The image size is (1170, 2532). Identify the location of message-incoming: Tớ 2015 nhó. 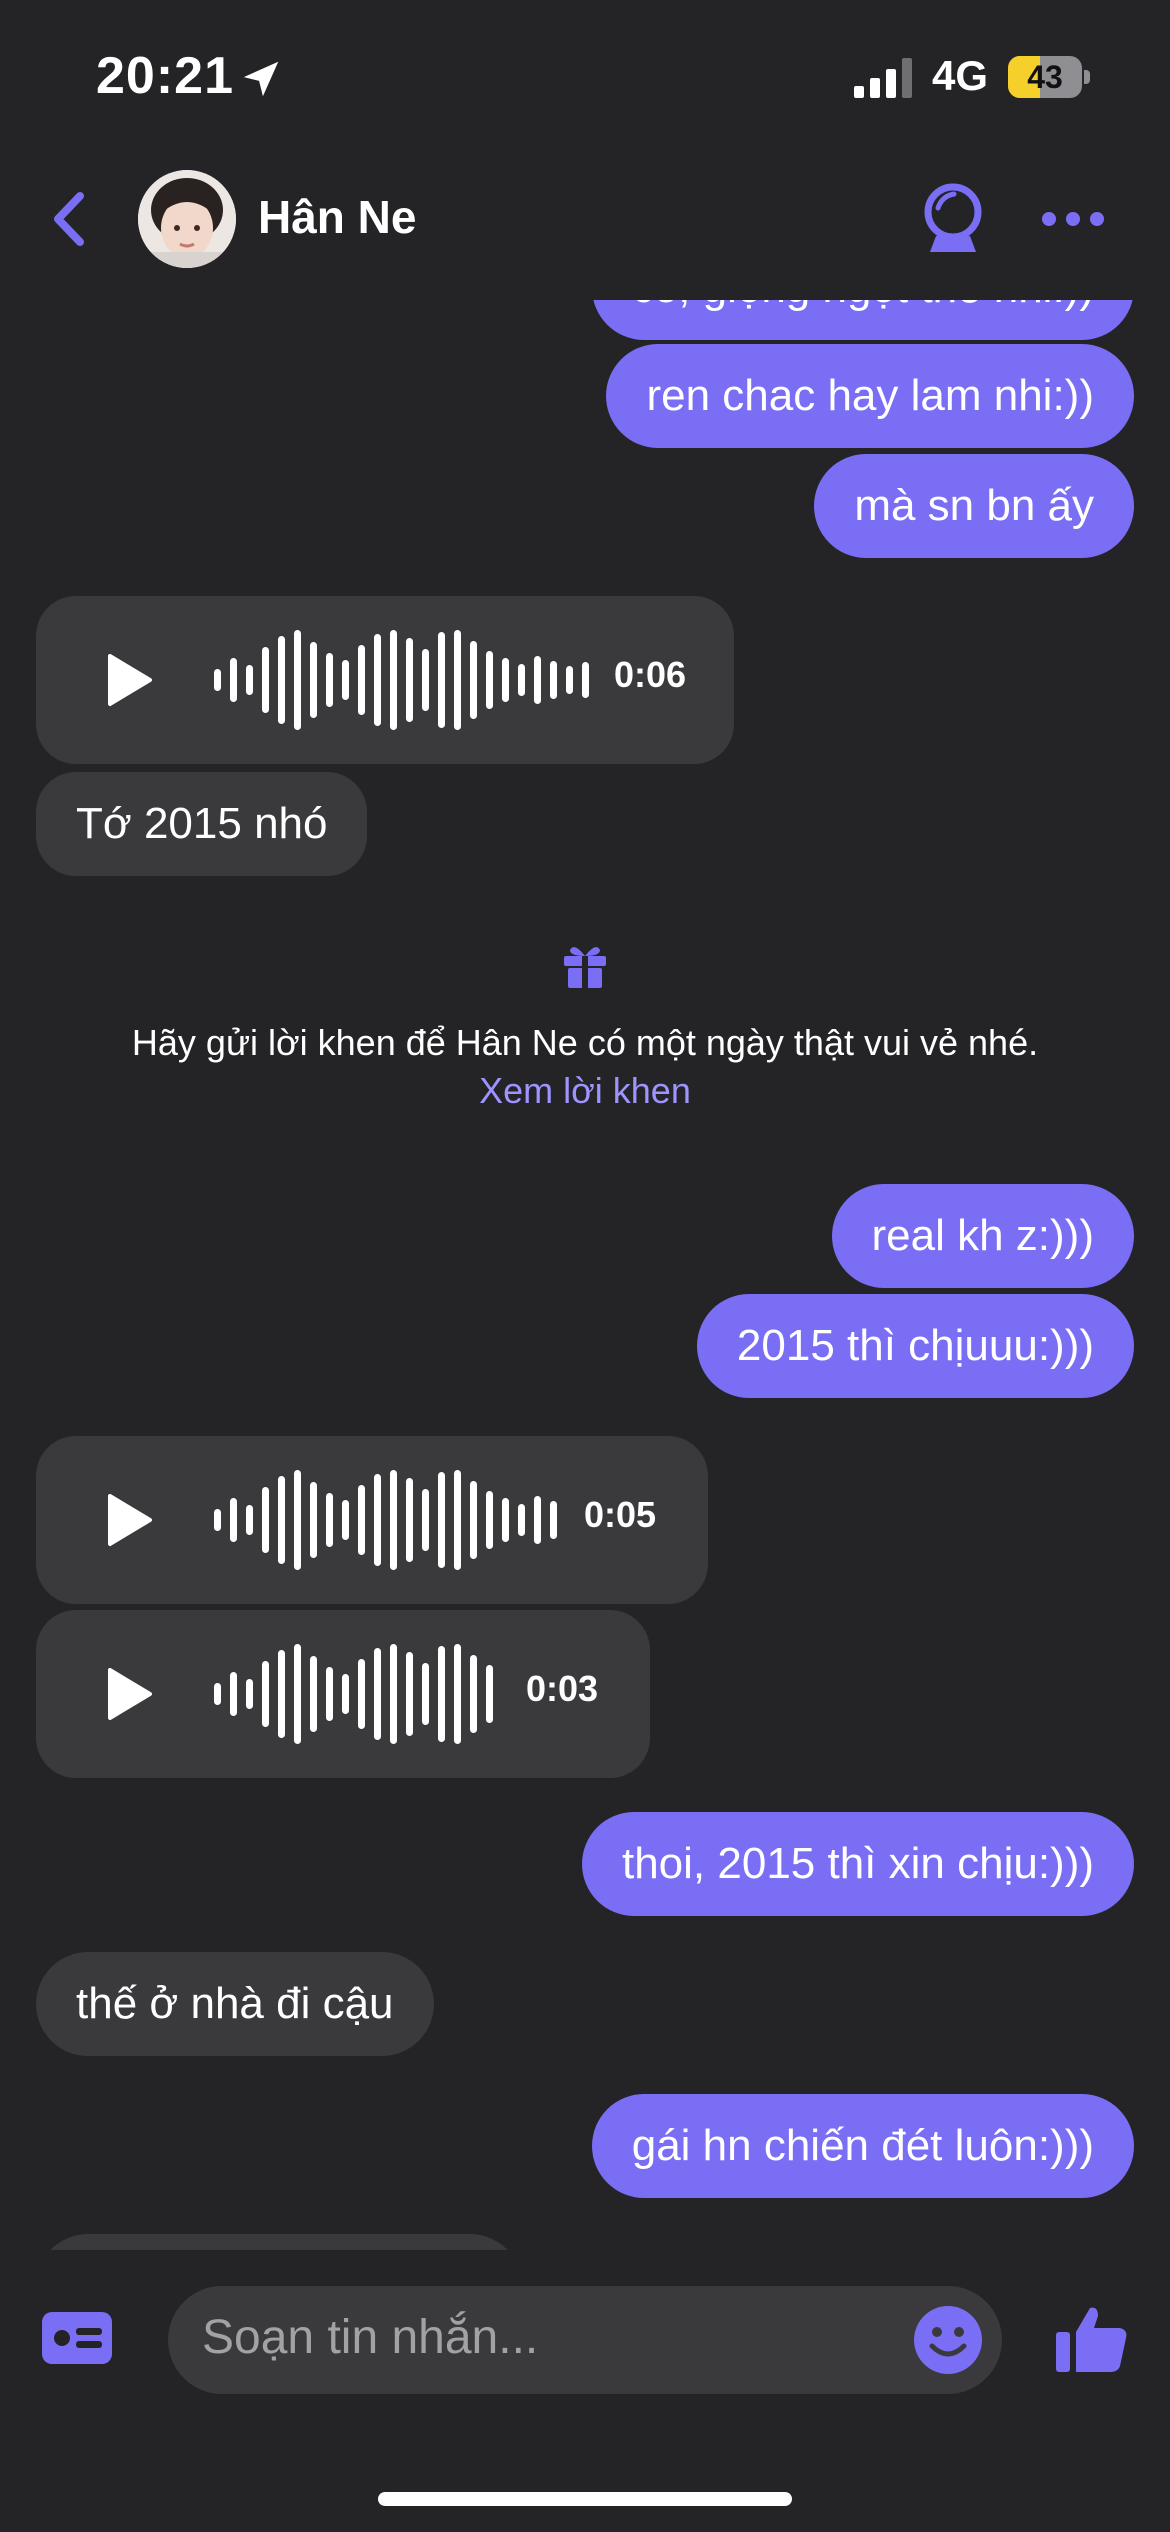
(202, 824).